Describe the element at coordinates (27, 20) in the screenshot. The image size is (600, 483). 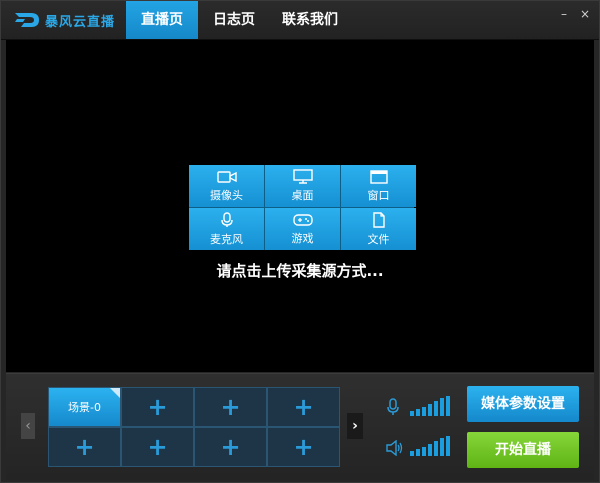
I see `logo-icon` at that location.